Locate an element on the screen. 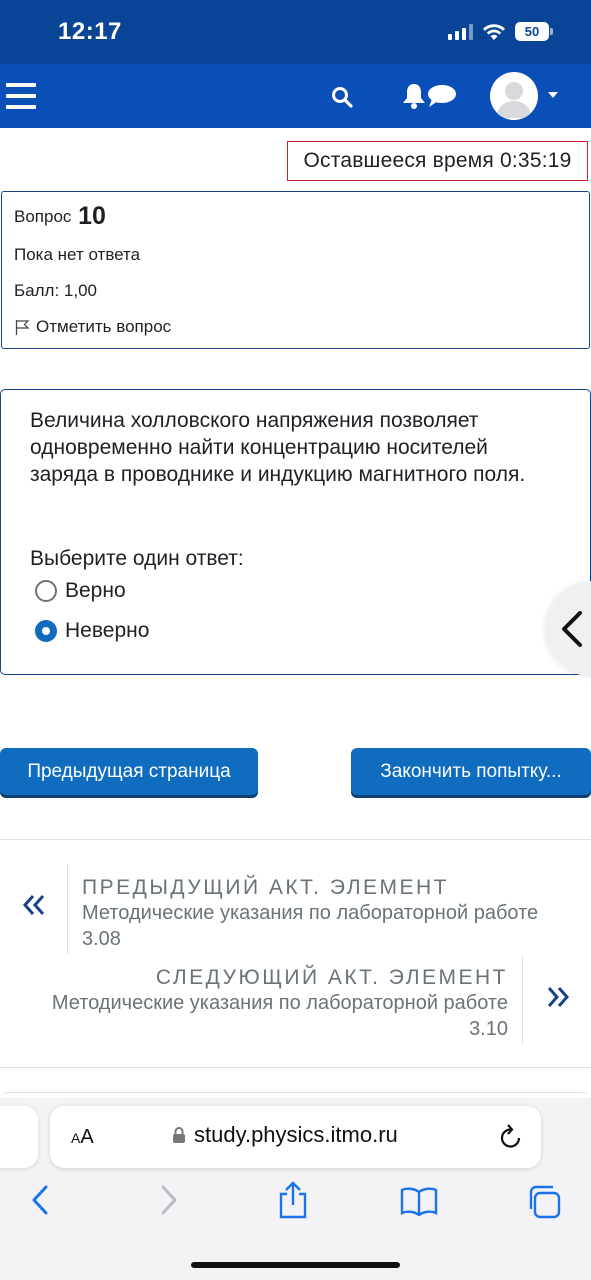  user-avatar is located at coordinates (514, 96).